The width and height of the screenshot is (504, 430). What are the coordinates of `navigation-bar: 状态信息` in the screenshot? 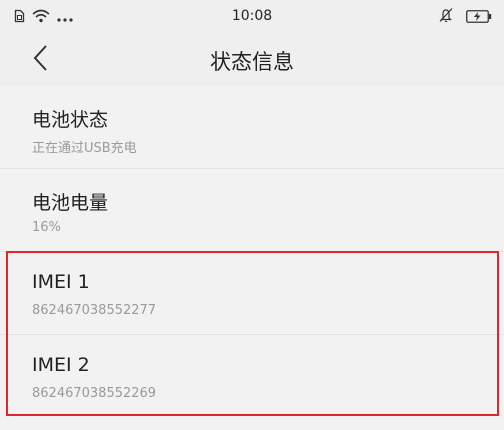 It's located at (252, 60).